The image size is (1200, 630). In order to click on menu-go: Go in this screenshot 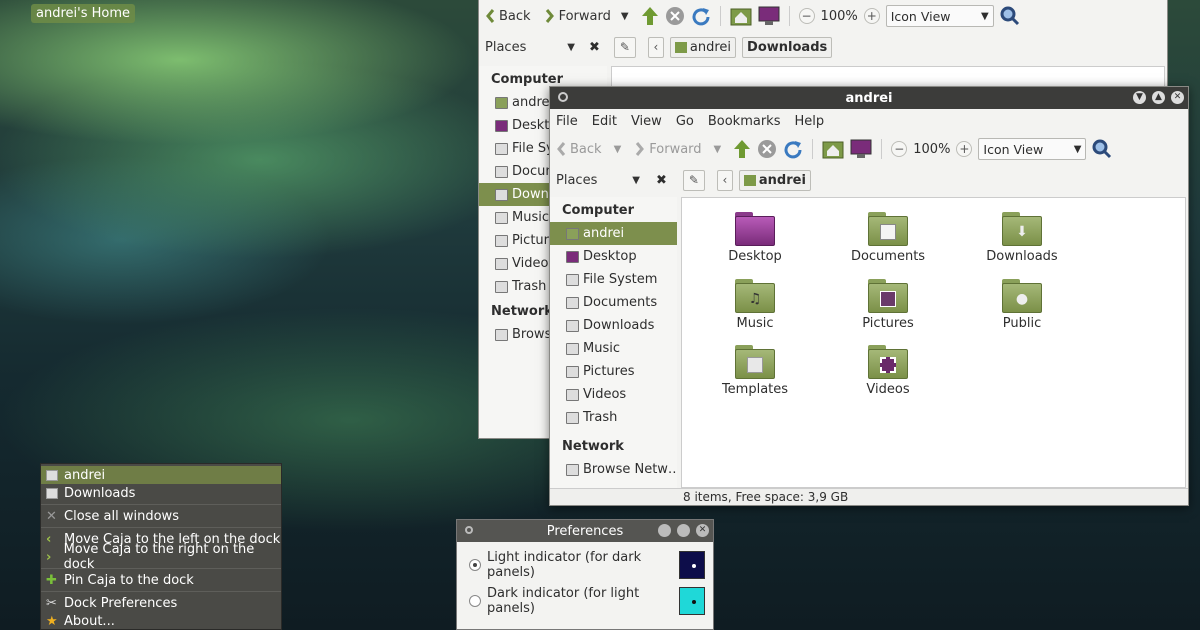, I will do `click(685, 121)`.